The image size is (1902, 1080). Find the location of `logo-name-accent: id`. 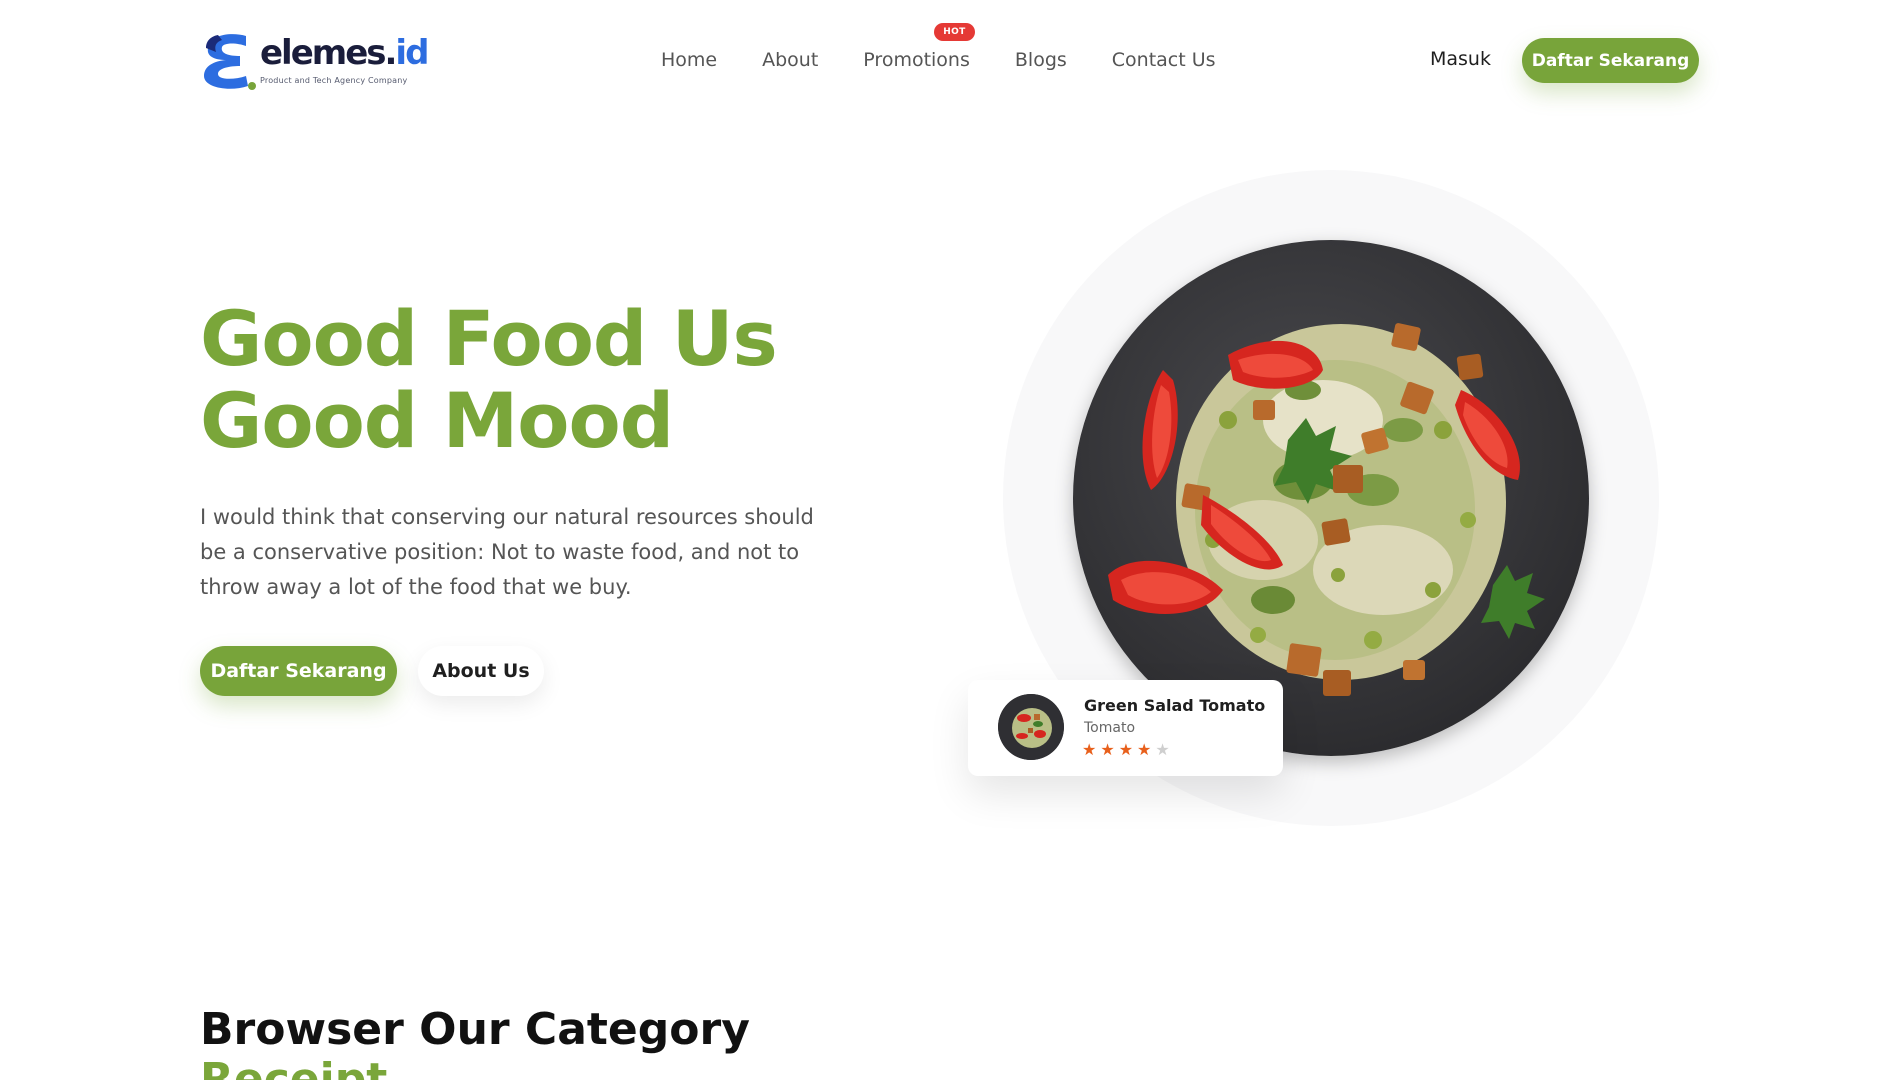

logo-name-accent: id is located at coordinates (412, 53).